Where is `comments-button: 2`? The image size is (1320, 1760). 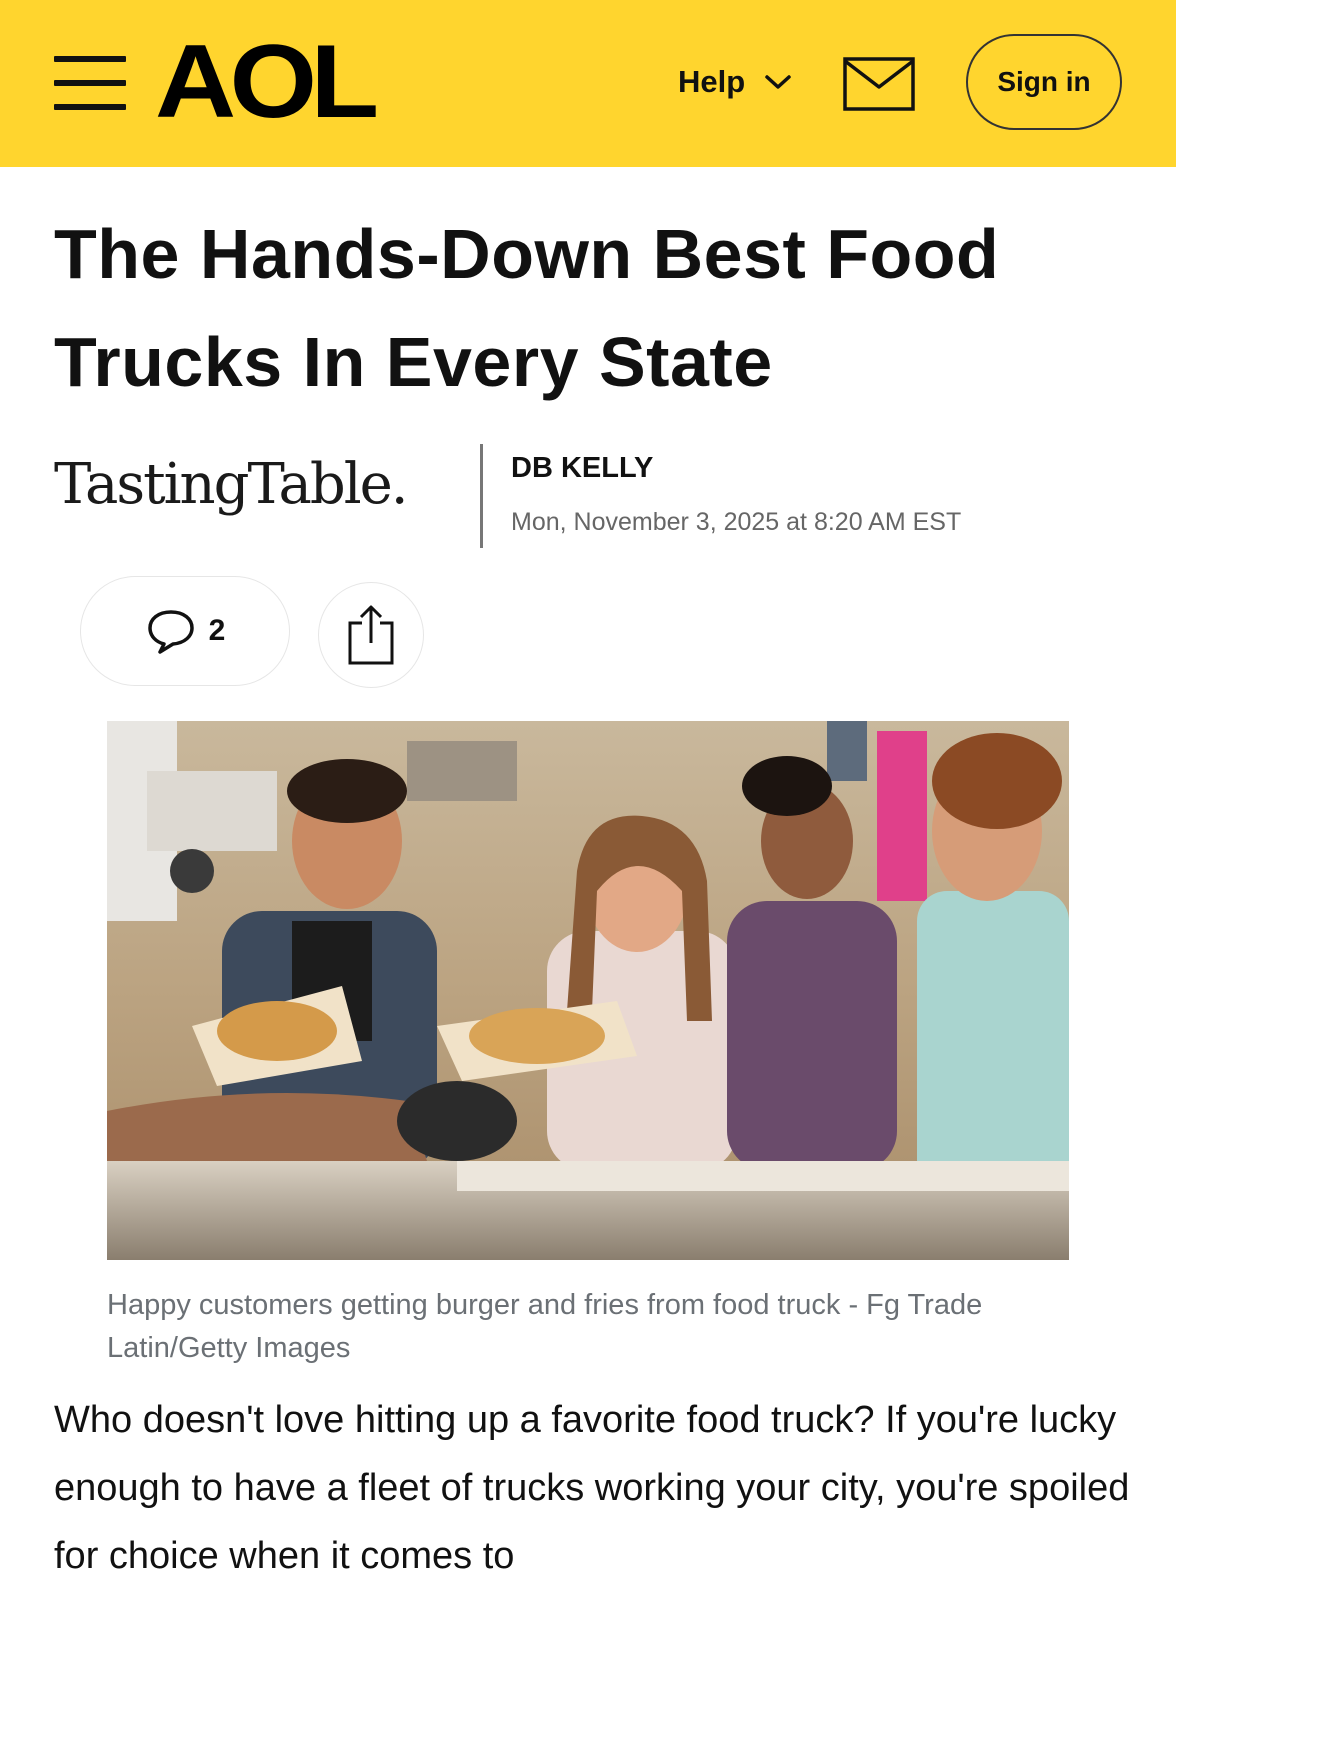 comments-button: 2 is located at coordinates (185, 631).